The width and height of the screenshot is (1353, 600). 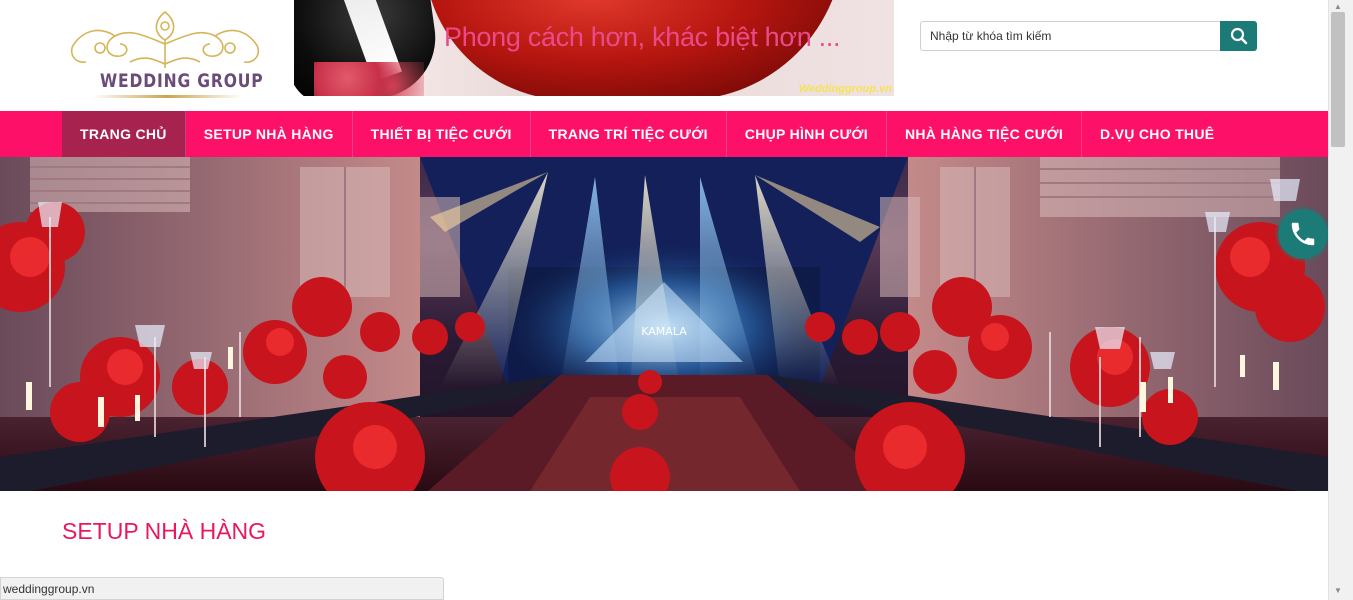 I want to click on page-scrollbar: ▲ ▼, so click(x=1340, y=300).